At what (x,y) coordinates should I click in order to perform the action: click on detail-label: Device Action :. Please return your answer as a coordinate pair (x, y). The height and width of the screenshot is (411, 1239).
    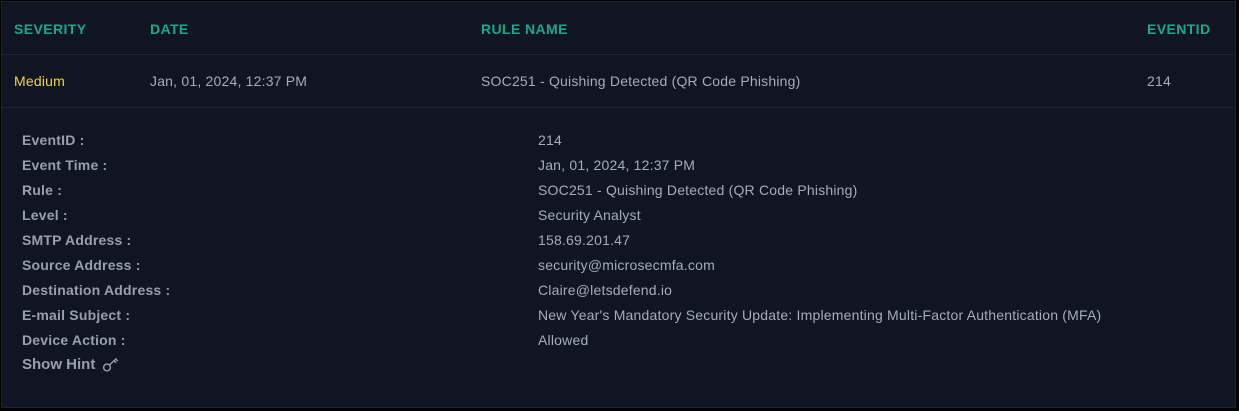
    Looking at the image, I should click on (74, 340).